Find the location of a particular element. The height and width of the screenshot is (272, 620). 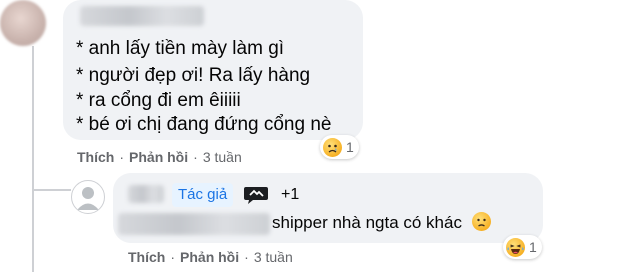

comment-reaction-count: 1 is located at coordinates (339, 147).